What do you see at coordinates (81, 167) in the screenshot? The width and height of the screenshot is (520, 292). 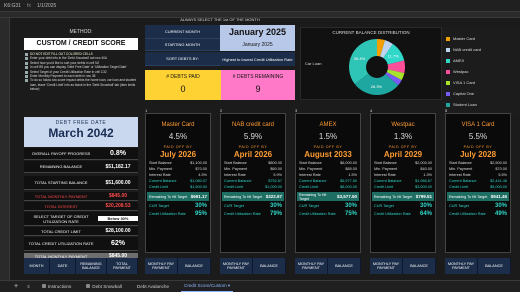 I see `stat-row: REMAINING BALANCE $51,182.17` at bounding box center [81, 167].